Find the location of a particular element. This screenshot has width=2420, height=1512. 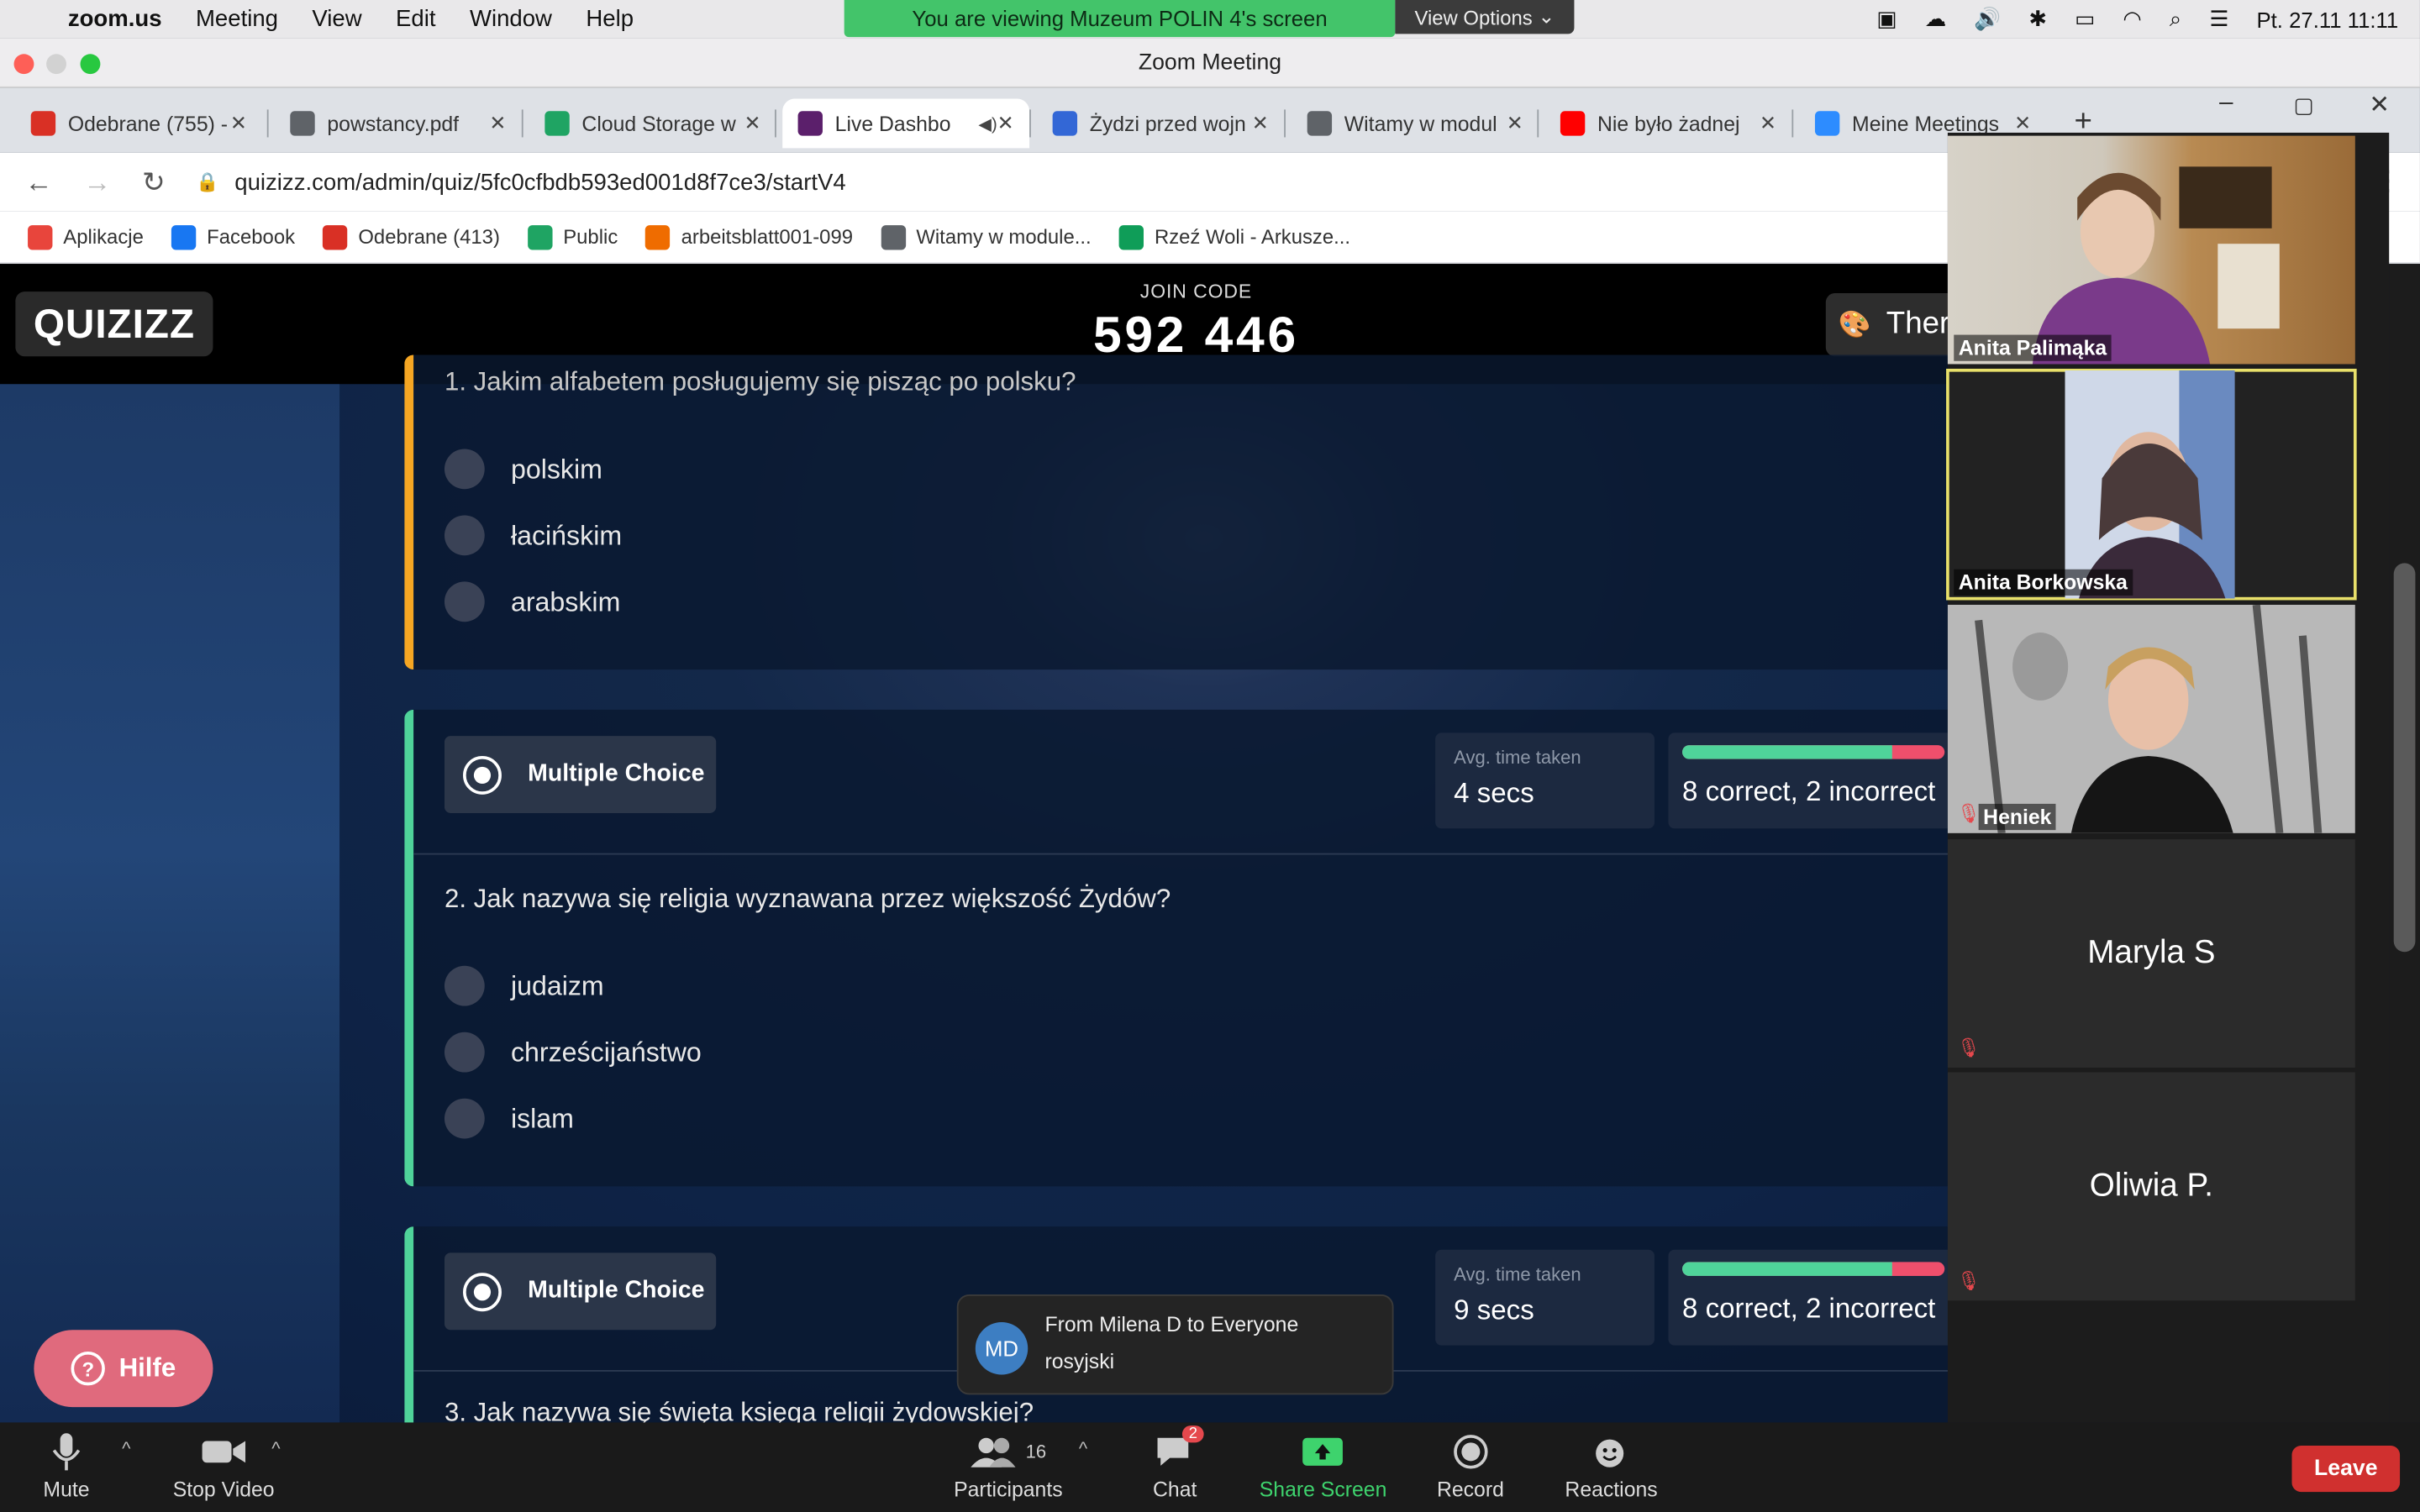

browser-tab: Witamy w modul ✕ is located at coordinates (1415, 124).